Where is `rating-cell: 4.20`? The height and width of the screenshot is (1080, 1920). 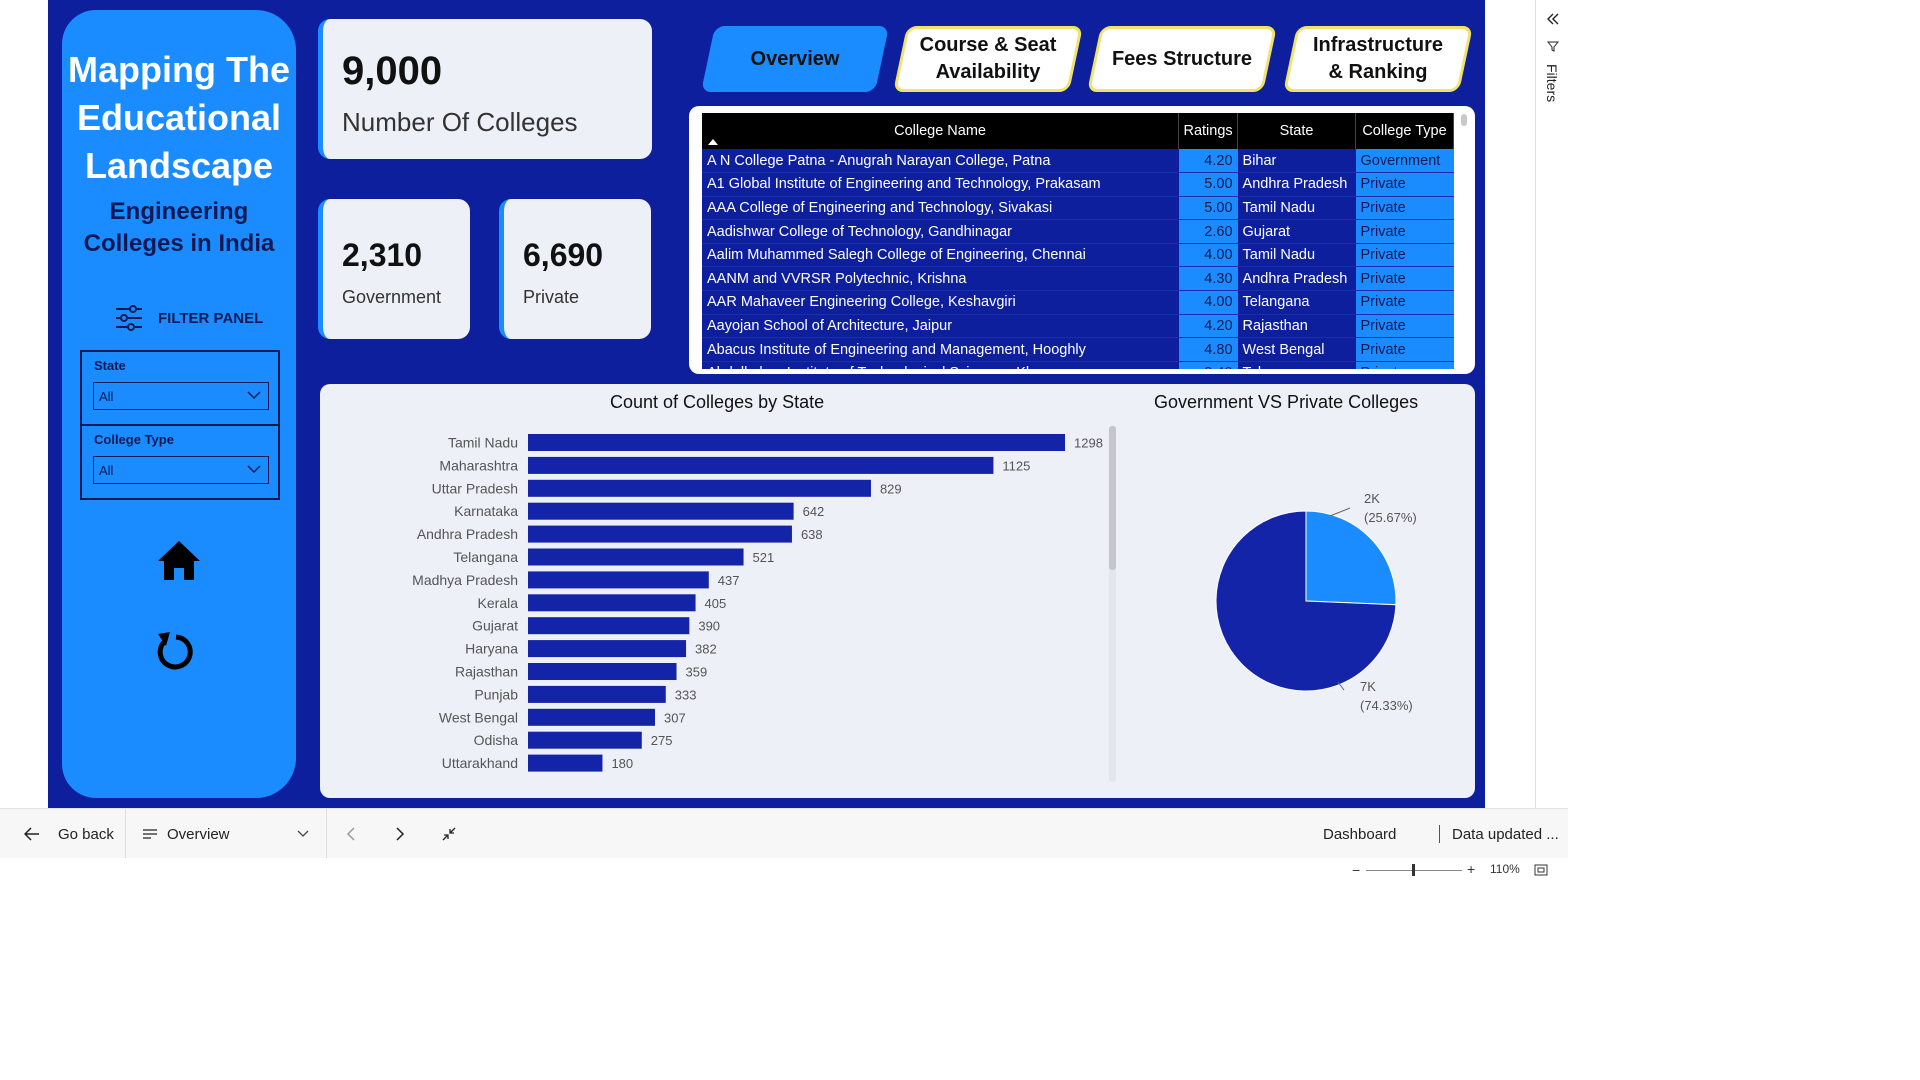
rating-cell: 4.20 is located at coordinates (1208, 161).